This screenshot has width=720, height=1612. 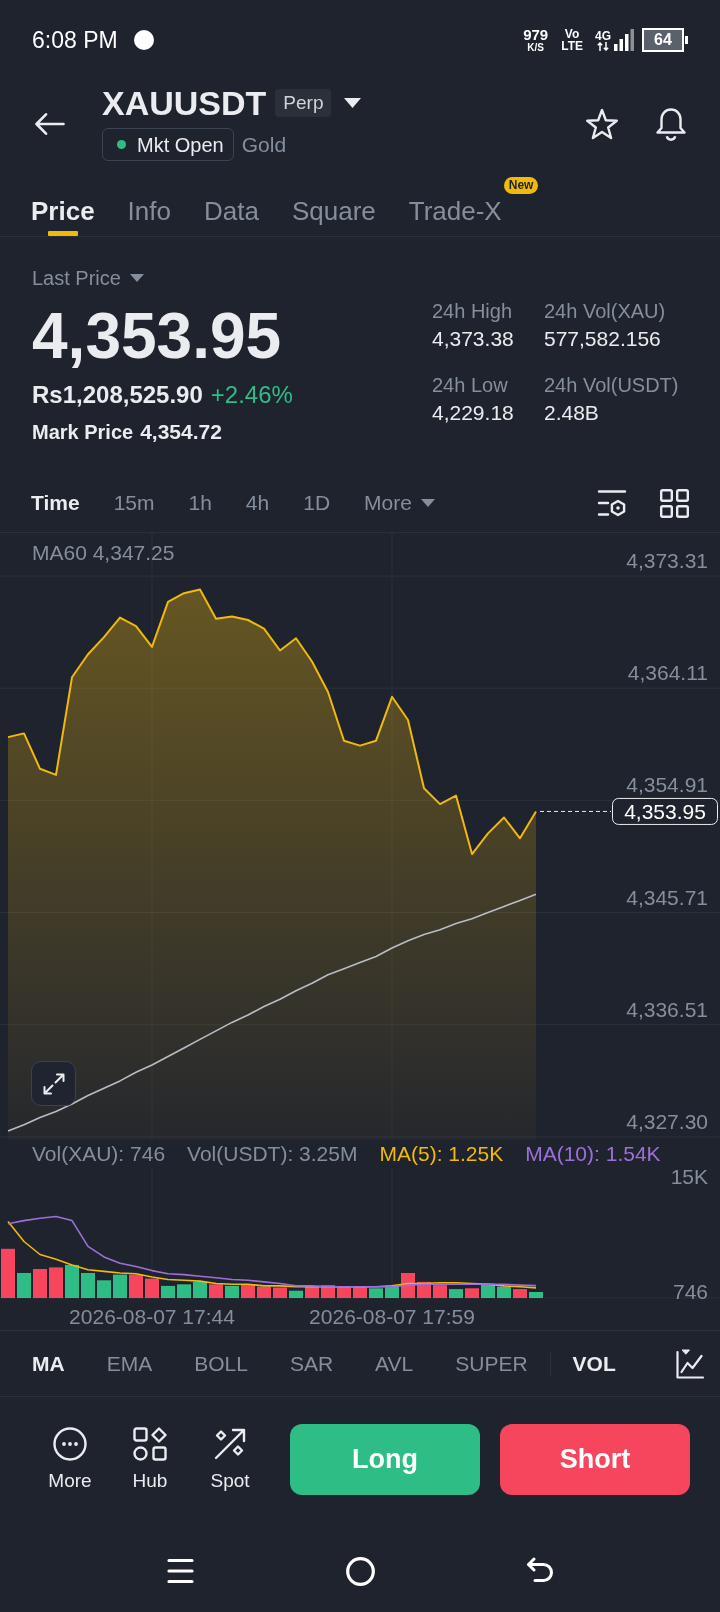 What do you see at coordinates (360, 1571) in the screenshot?
I see `home-circle-icon` at bounding box center [360, 1571].